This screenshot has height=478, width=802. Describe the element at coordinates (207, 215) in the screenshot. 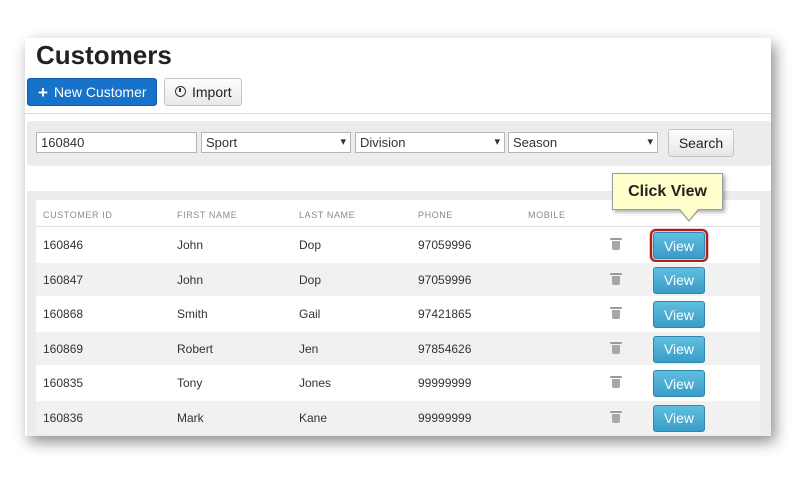

I see `header-first-name: FIRST NAME` at that location.